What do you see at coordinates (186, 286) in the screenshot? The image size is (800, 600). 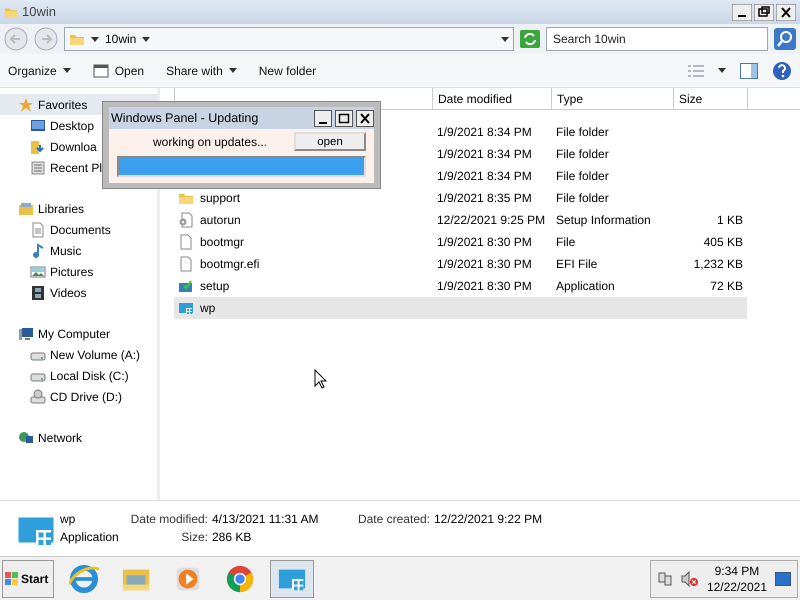 I see `installer-icon` at bounding box center [186, 286].